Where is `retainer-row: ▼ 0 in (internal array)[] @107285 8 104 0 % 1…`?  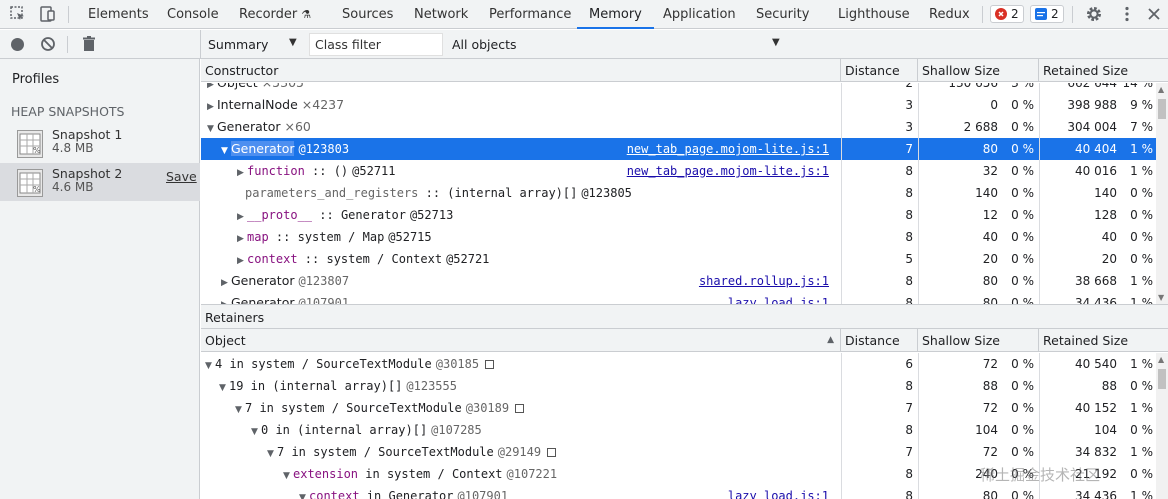
retainer-row: ▼ 0 in (internal array)[] @107285 8 104 0 % 1… is located at coordinates (678, 430).